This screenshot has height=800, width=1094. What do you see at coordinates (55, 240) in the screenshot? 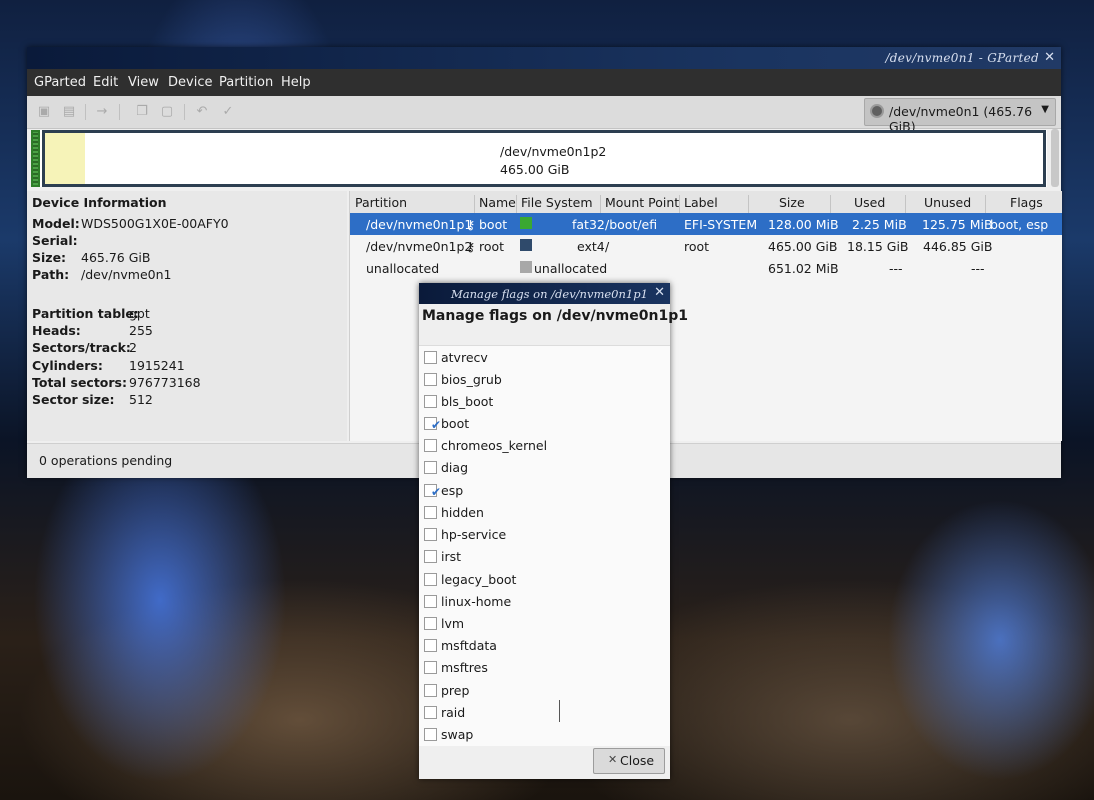
I see `info-key: Serial:` at bounding box center [55, 240].